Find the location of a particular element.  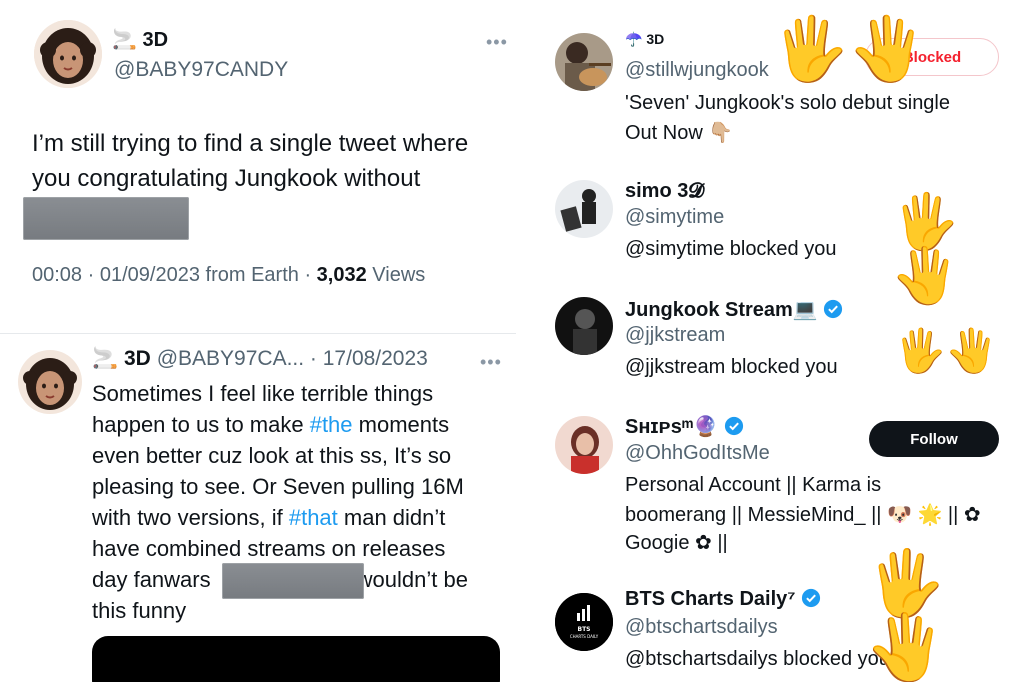

tweet-text-line: Sometimes I feel like terrible things is located at coordinates (263, 393).